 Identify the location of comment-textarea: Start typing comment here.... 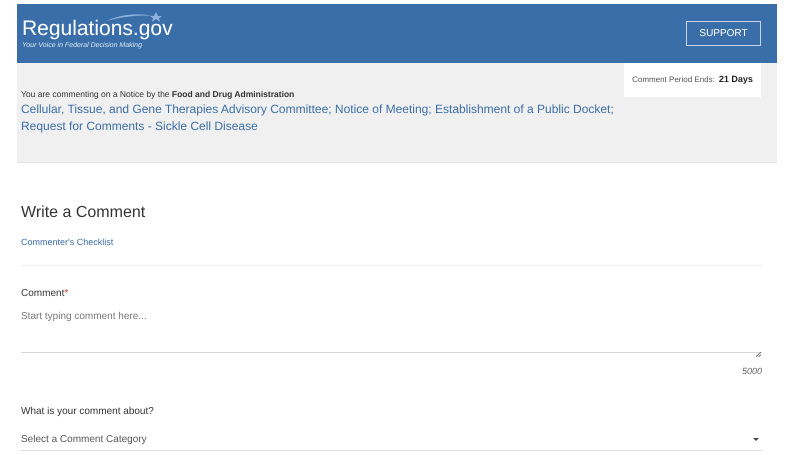
(391, 331).